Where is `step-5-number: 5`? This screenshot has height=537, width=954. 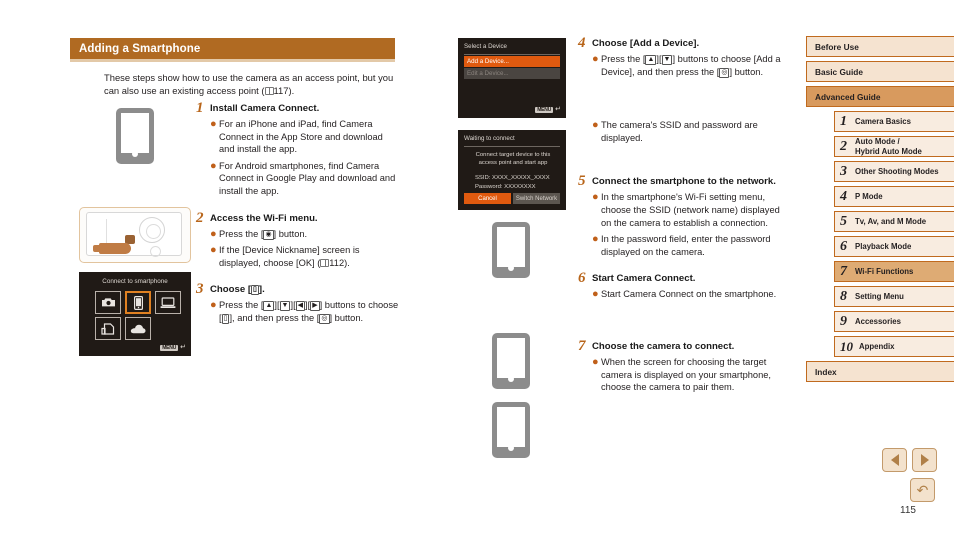
step-5-number: 5 is located at coordinates (582, 181).